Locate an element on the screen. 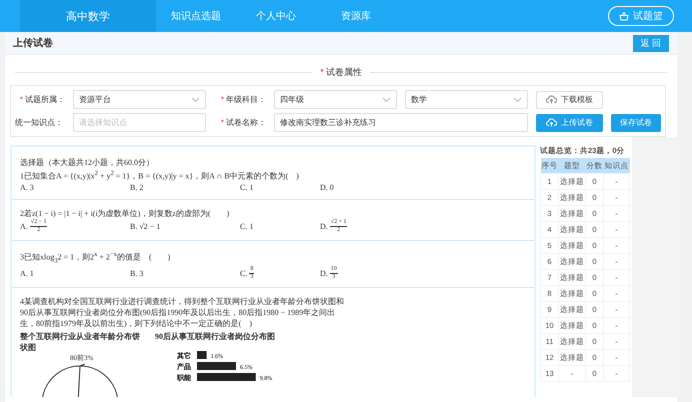  page-title: 上传试卷 is located at coordinates (33, 43).